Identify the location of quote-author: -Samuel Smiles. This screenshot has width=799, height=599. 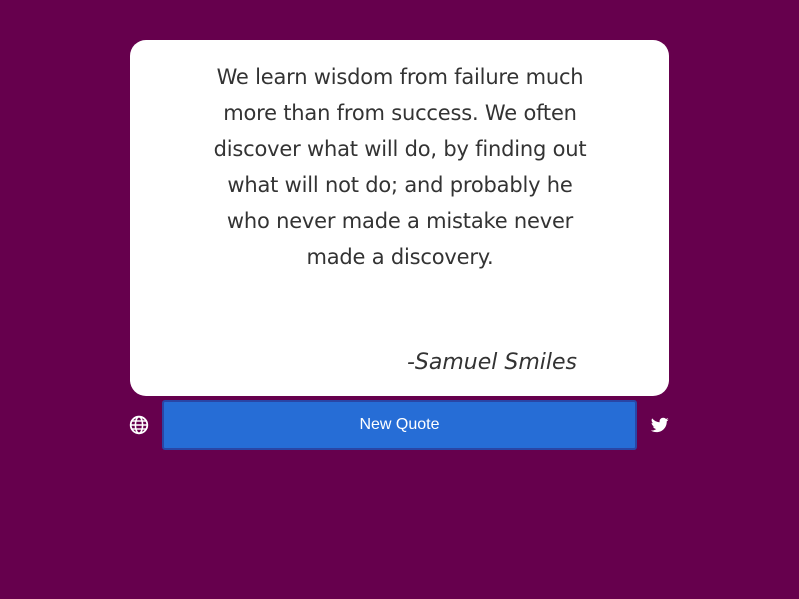
(491, 362).